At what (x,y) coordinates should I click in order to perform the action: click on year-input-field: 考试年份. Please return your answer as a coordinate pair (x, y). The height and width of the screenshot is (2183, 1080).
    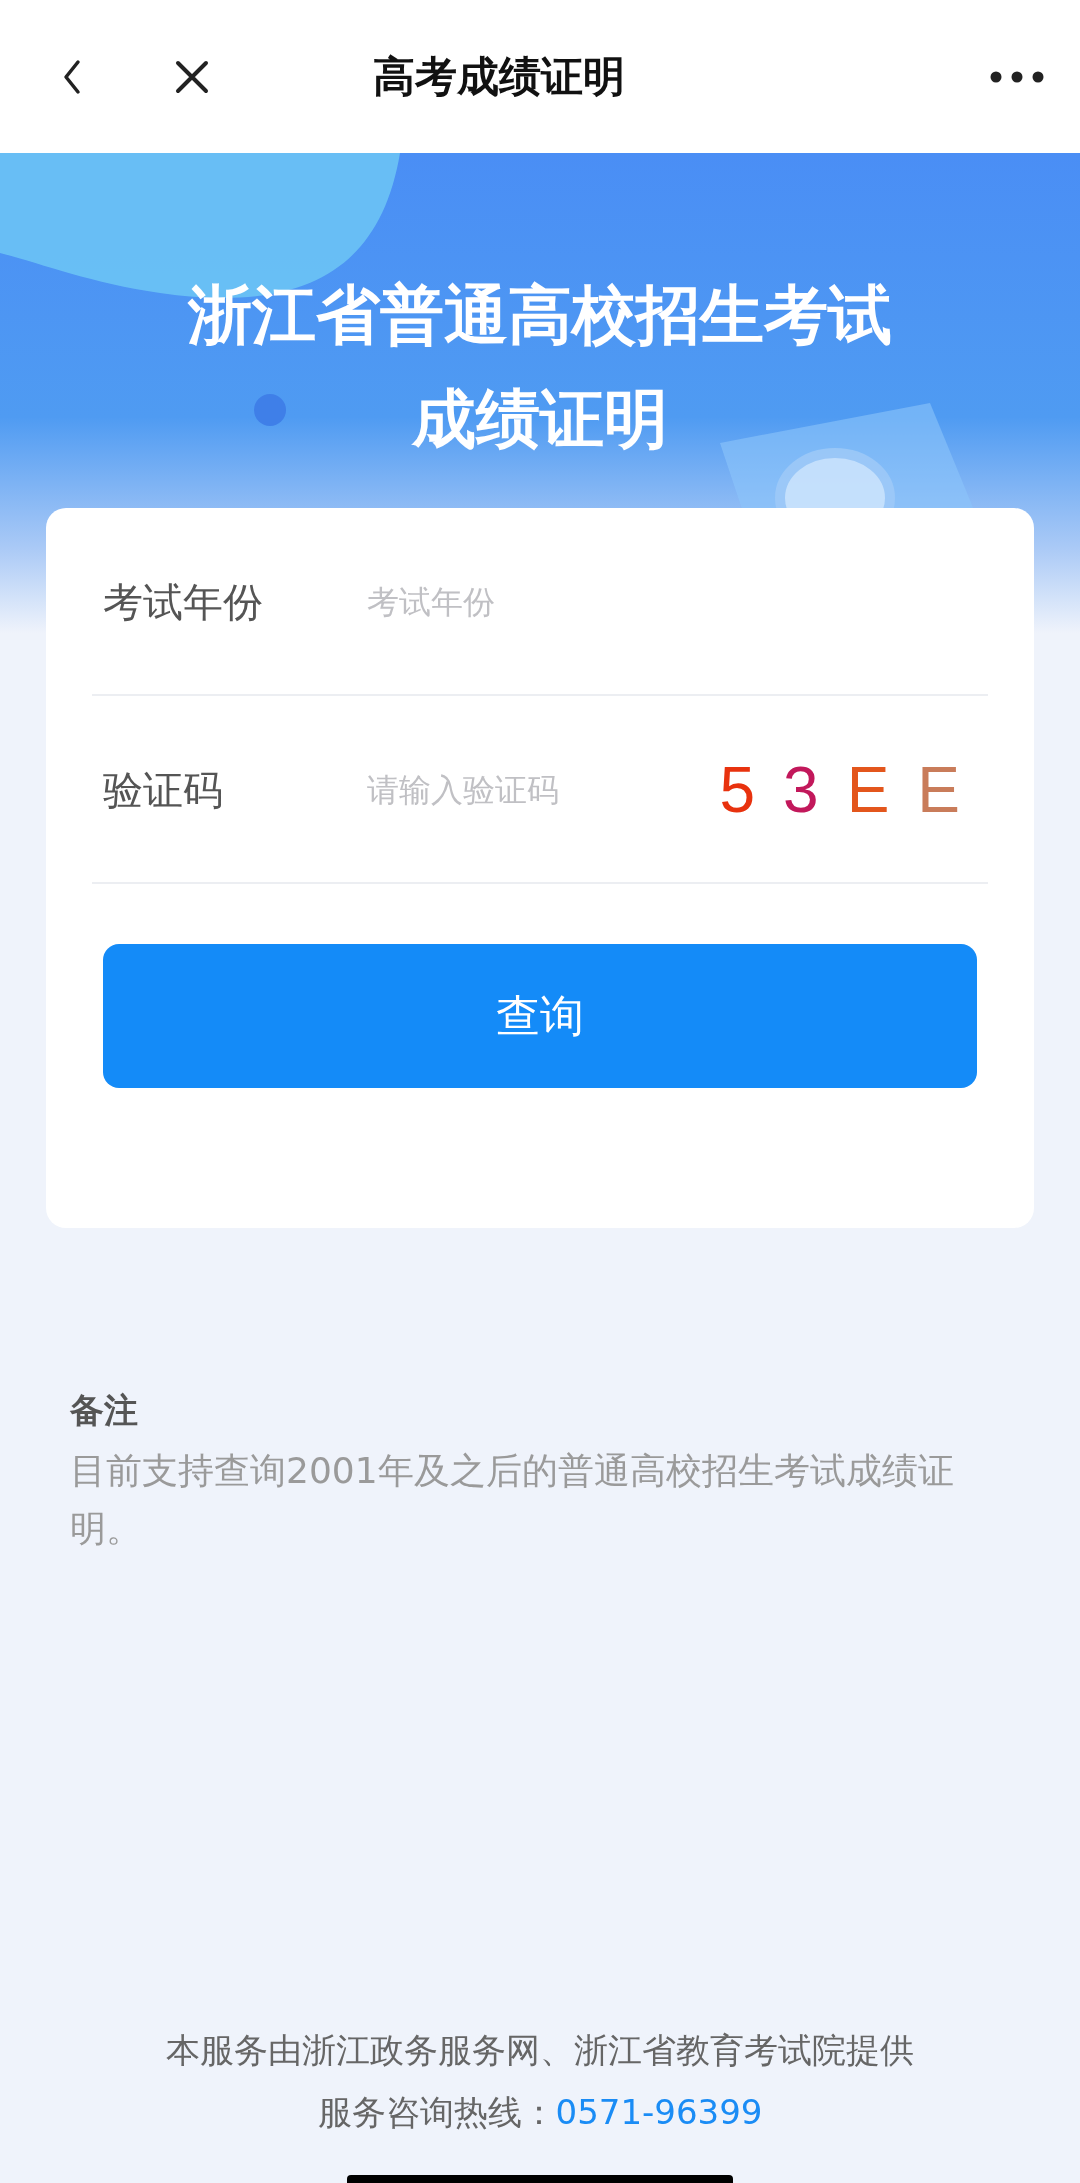
    Looking at the image, I should click on (677, 602).